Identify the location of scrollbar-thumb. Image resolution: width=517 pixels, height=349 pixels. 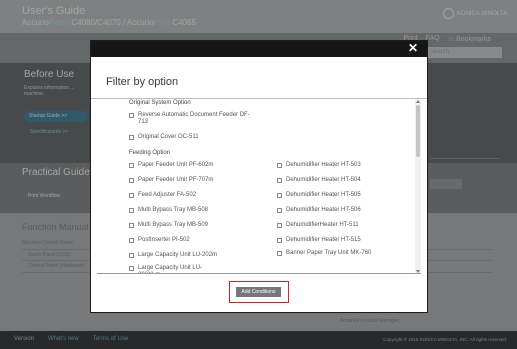
(418, 131).